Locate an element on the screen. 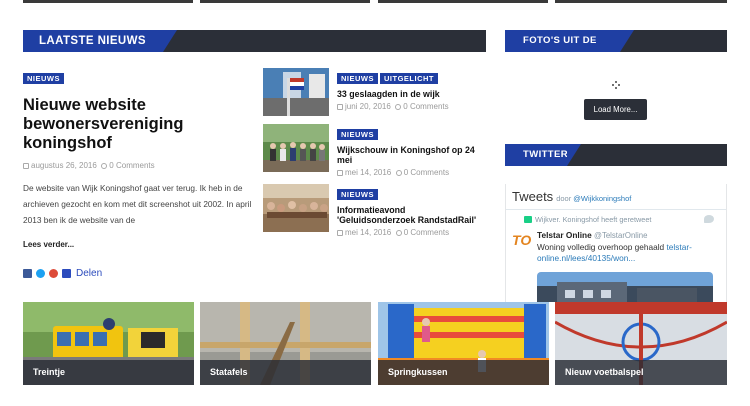 This screenshot has height=406, width=750. gallery-item: Treintje is located at coordinates (108, 343).